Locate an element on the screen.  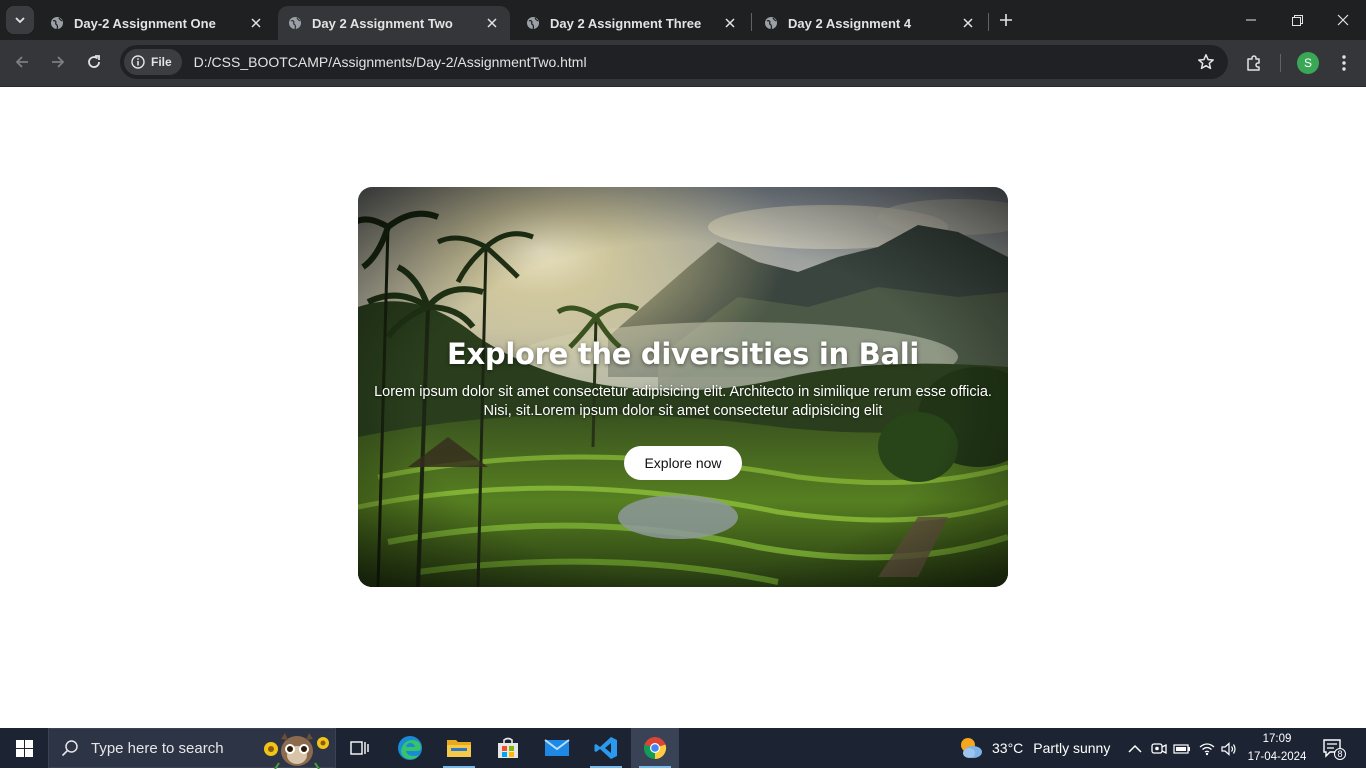
tab-title: Day 2 Assignment Three is located at coordinates (626, 23).